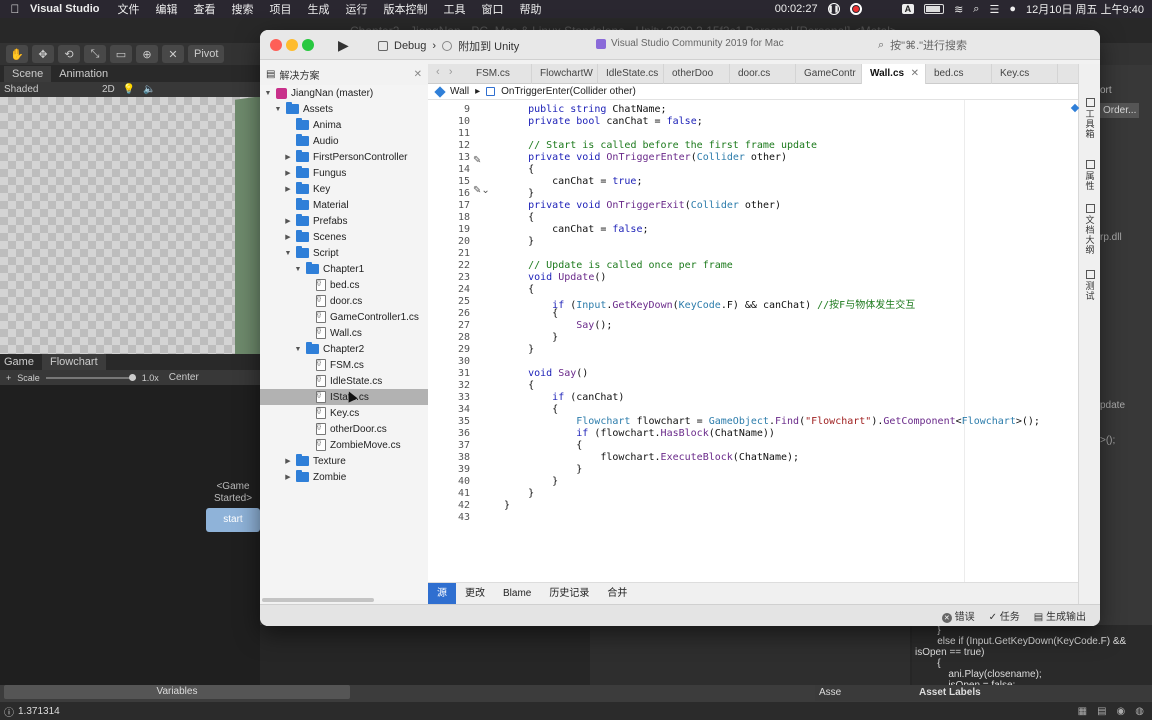 The width and height of the screenshot is (1152, 720). Describe the element at coordinates (108, 89) in the screenshot. I see `toggle-2d-button: 2D` at that location.